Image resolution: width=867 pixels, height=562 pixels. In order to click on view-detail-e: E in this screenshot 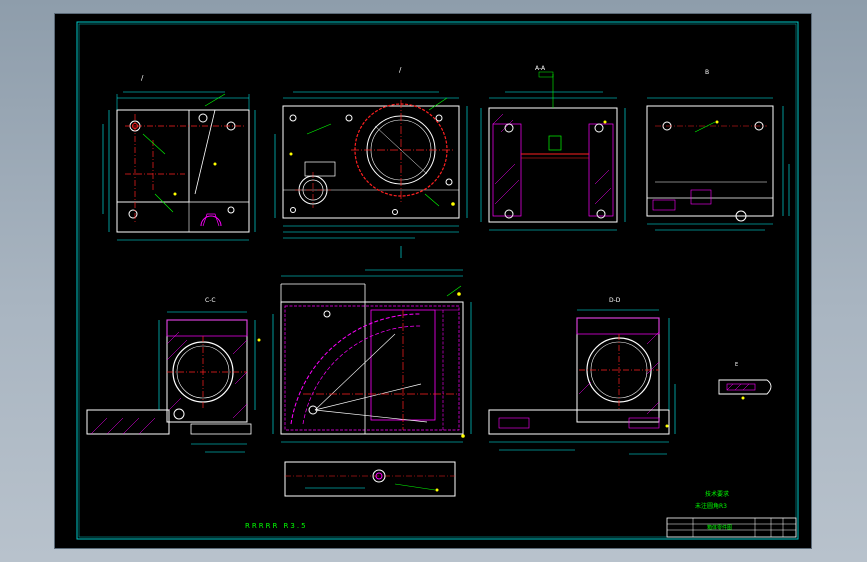, I will do `click(745, 381)`.